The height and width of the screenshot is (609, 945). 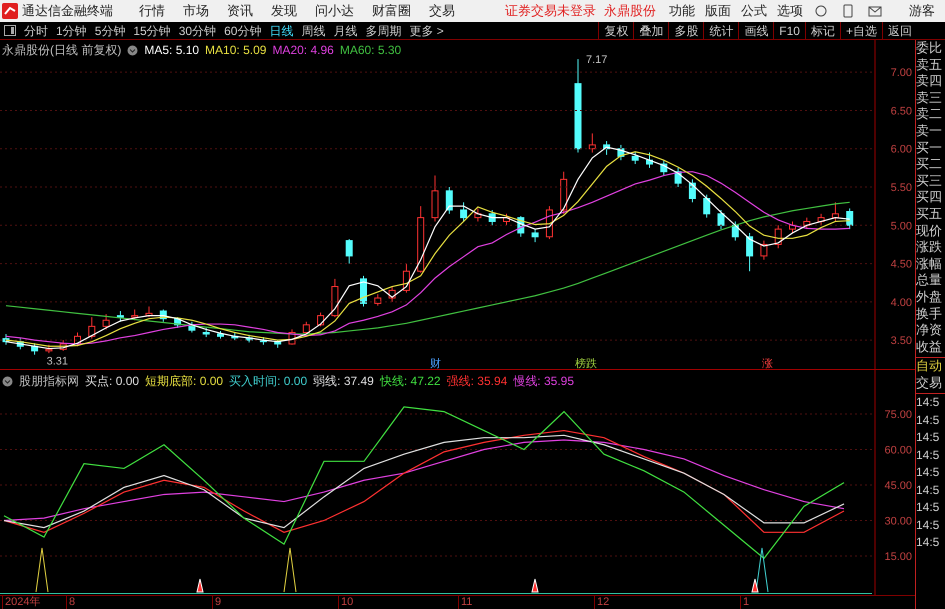 I want to click on menu-item: 资讯, so click(x=240, y=11).